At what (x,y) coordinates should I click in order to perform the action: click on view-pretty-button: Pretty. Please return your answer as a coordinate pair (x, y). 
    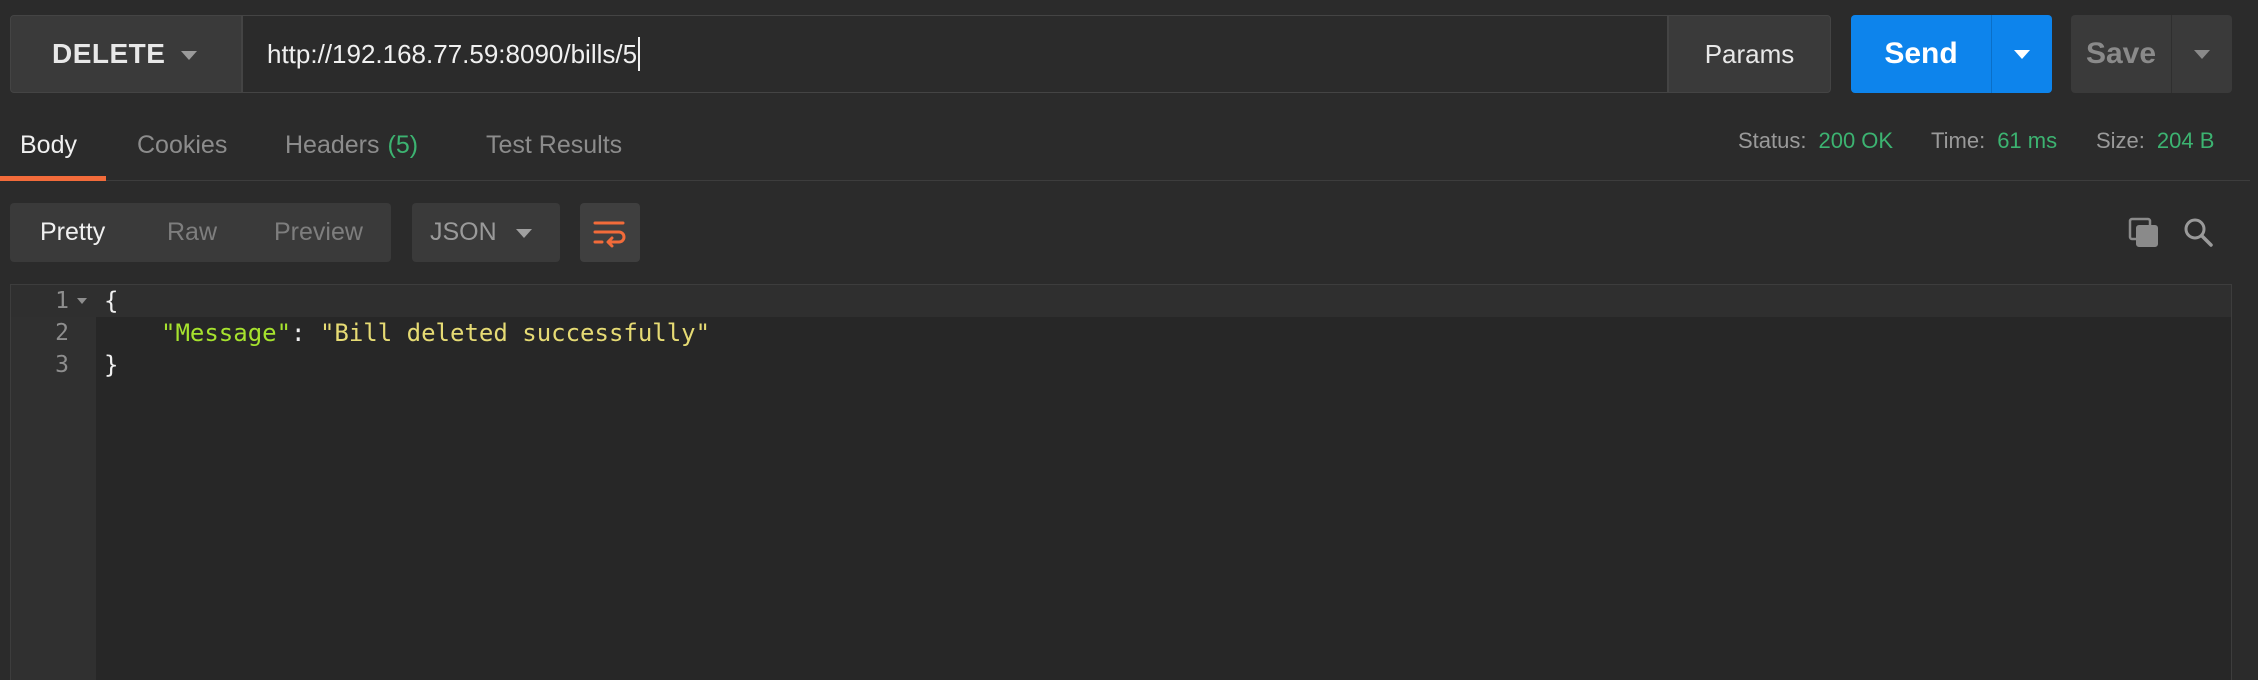
    Looking at the image, I should click on (72, 232).